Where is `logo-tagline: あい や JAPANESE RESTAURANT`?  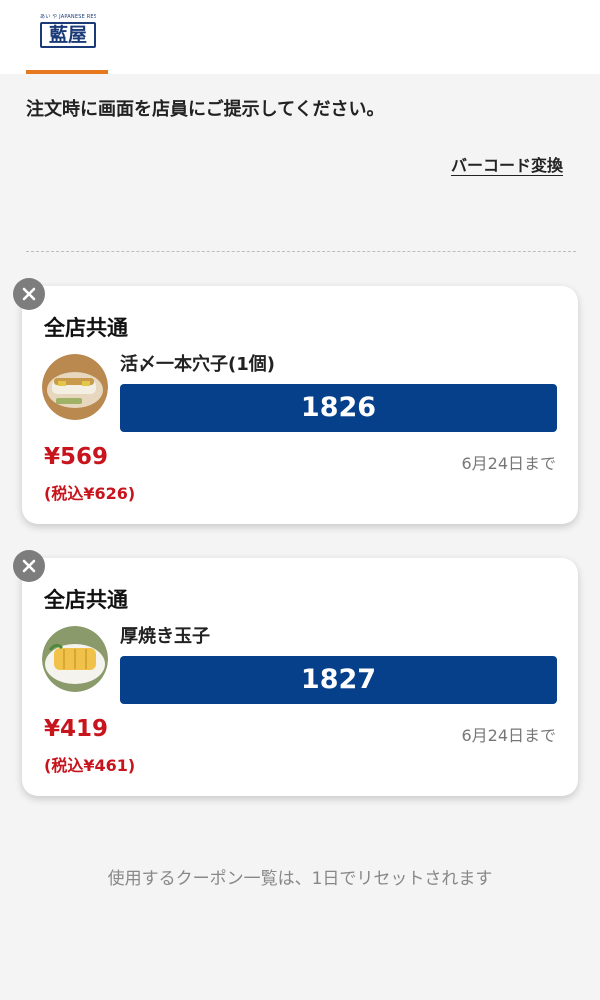 logo-tagline: あい や JAPANESE RESTAURANT is located at coordinates (68, 17).